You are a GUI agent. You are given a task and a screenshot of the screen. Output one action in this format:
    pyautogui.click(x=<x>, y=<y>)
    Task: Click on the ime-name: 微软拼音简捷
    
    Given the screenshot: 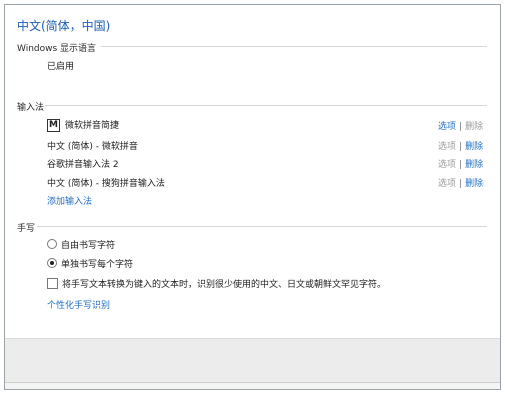 What is the action you would take?
    pyautogui.click(x=92, y=126)
    